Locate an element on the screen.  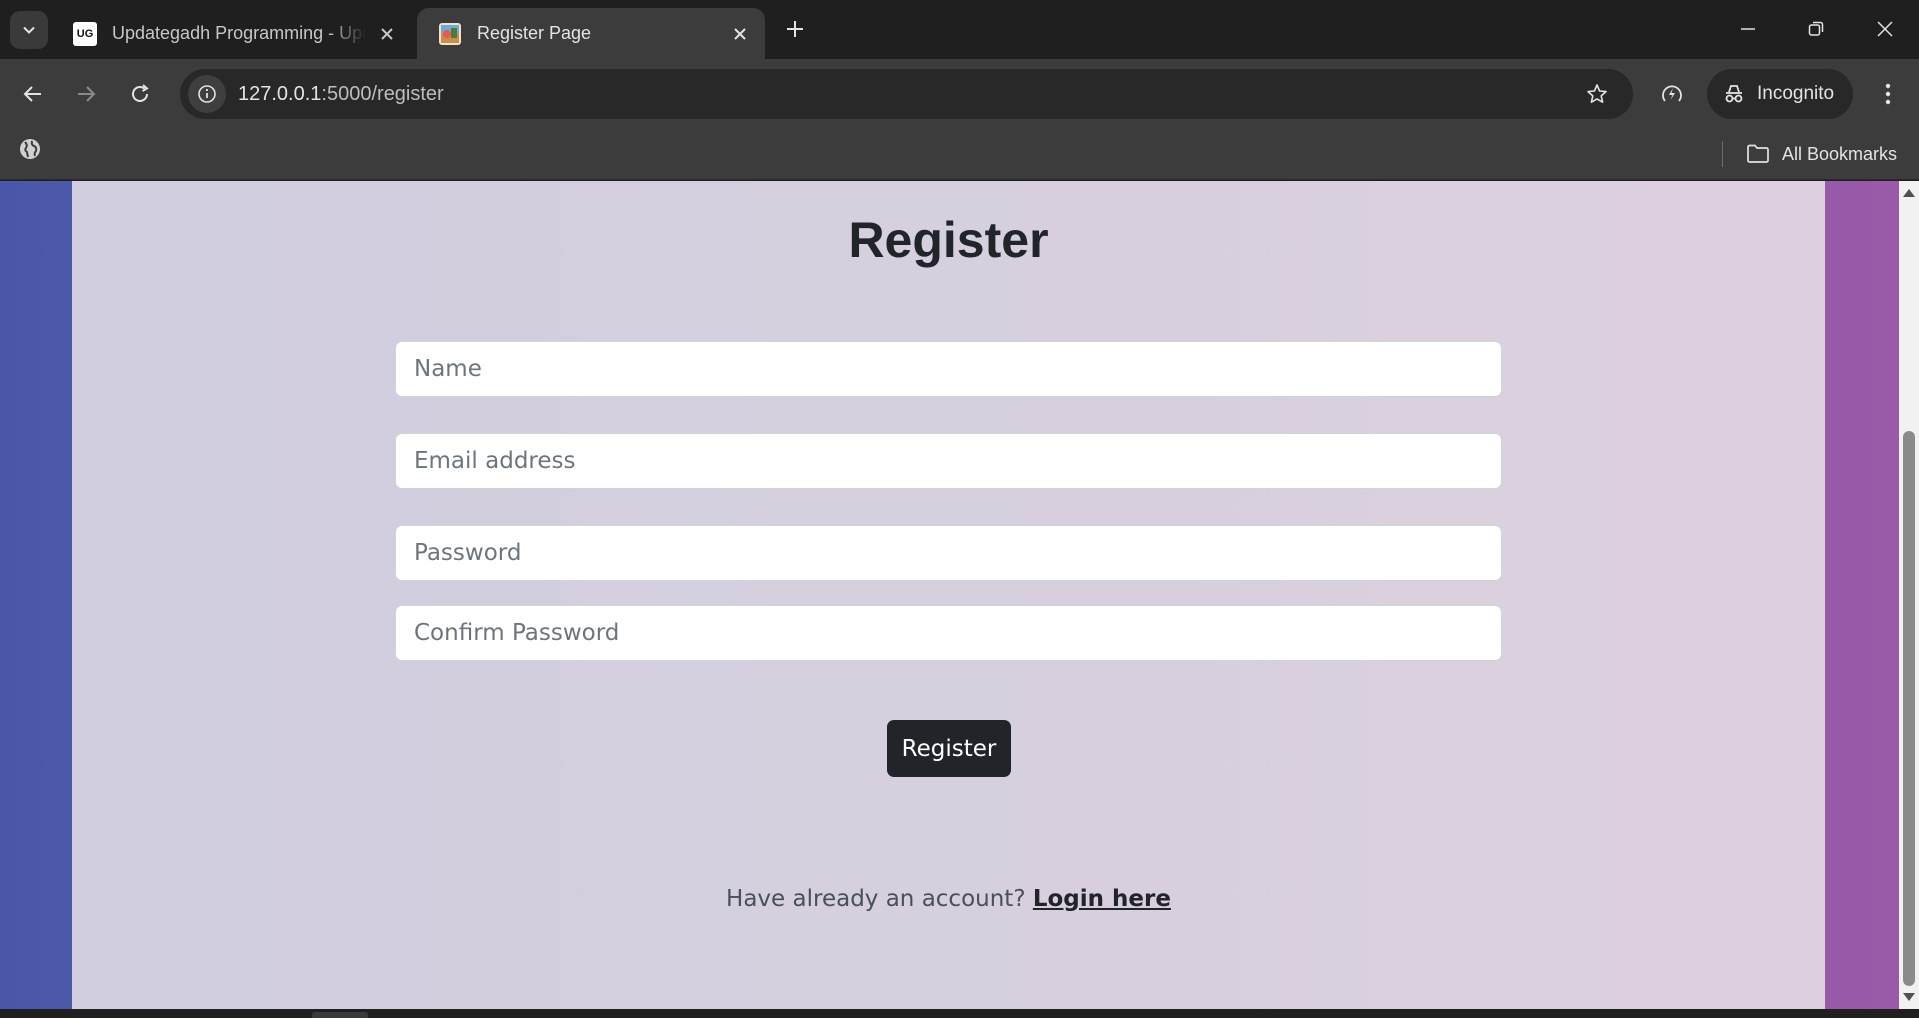
more-vertical-icon is located at coordinates (1888, 94).